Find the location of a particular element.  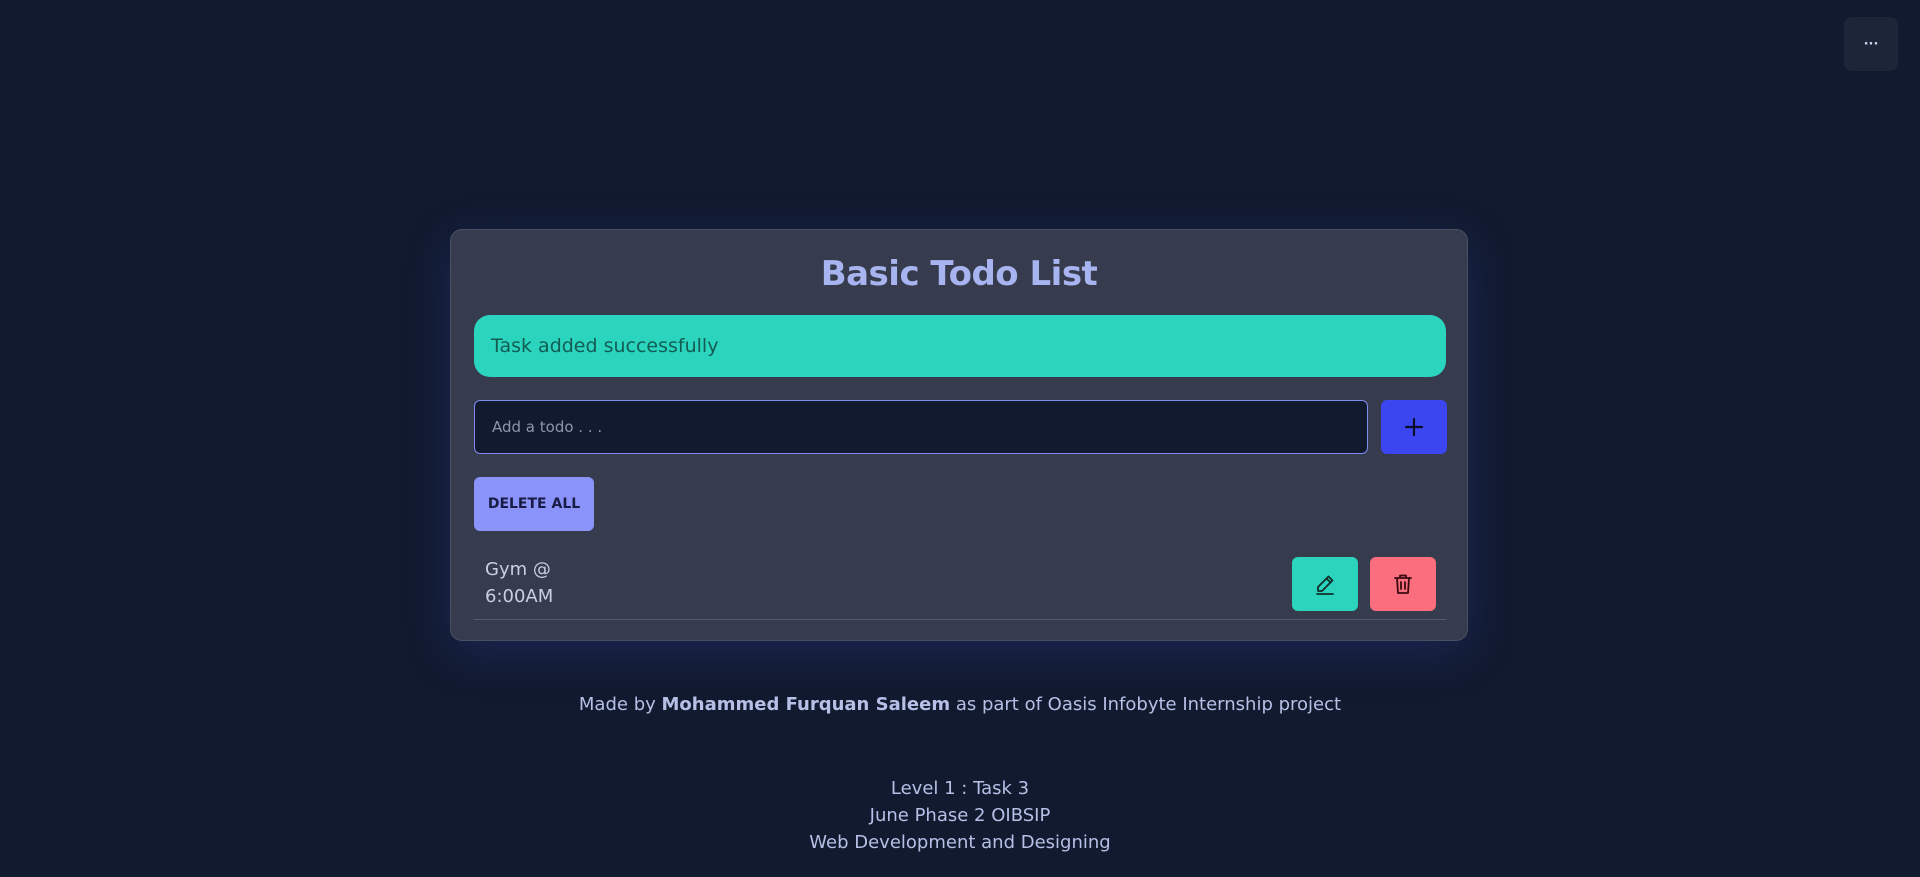

todo-item: Gym @ 6:00AM is located at coordinates (960, 586).